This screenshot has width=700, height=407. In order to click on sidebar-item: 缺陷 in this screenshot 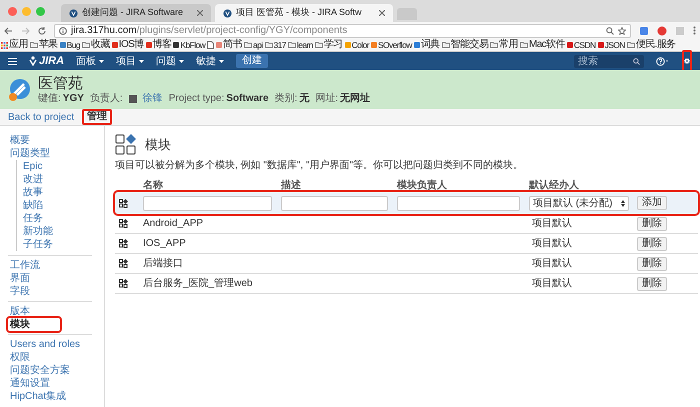, I will do `click(33, 205)`.